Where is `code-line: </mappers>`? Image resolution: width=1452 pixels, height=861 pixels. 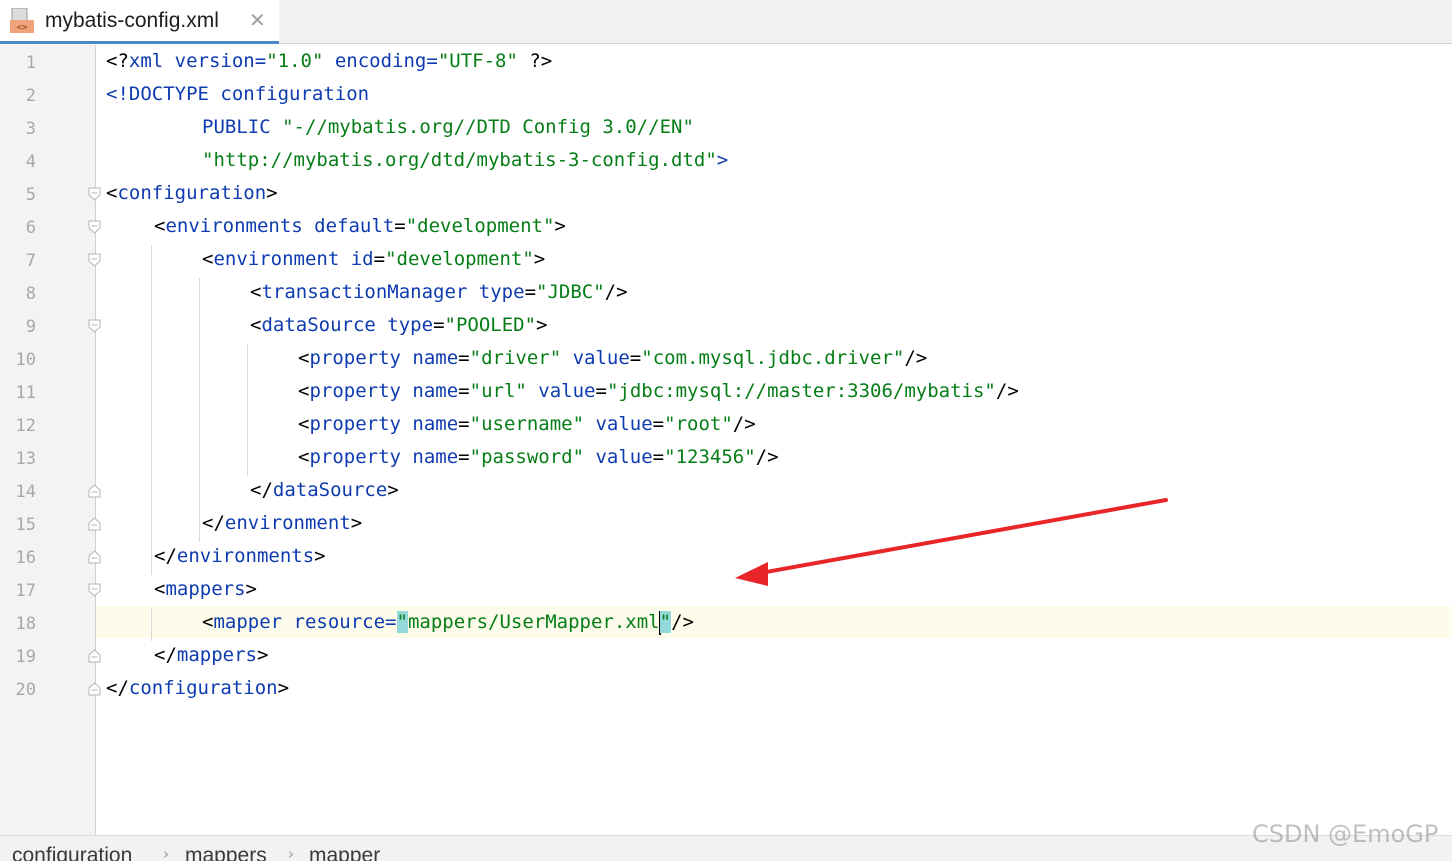
code-line: </mappers> is located at coordinates (211, 655).